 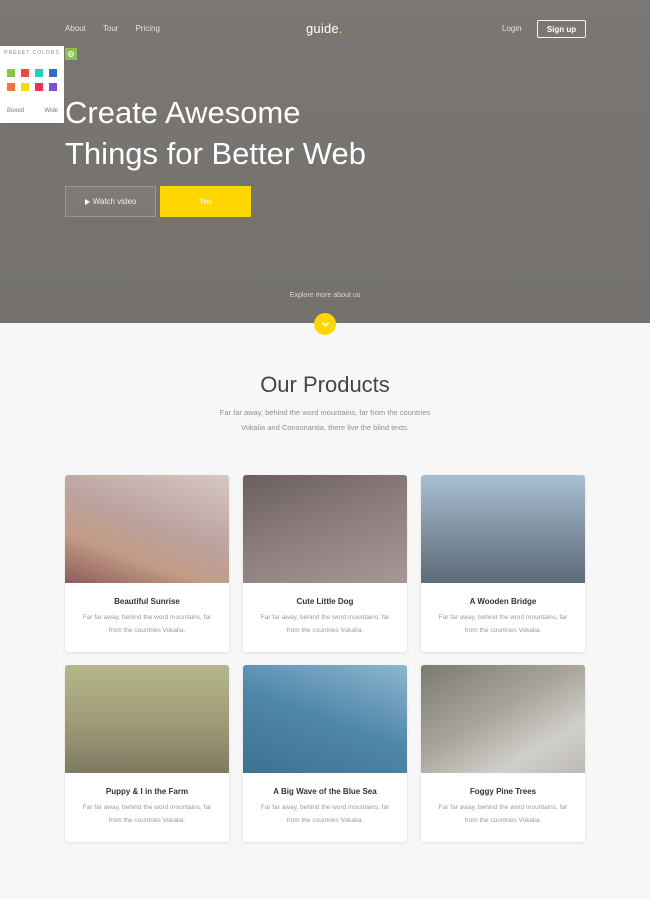 What do you see at coordinates (75, 28) in the screenshot?
I see `nav-link-about: About` at bounding box center [75, 28].